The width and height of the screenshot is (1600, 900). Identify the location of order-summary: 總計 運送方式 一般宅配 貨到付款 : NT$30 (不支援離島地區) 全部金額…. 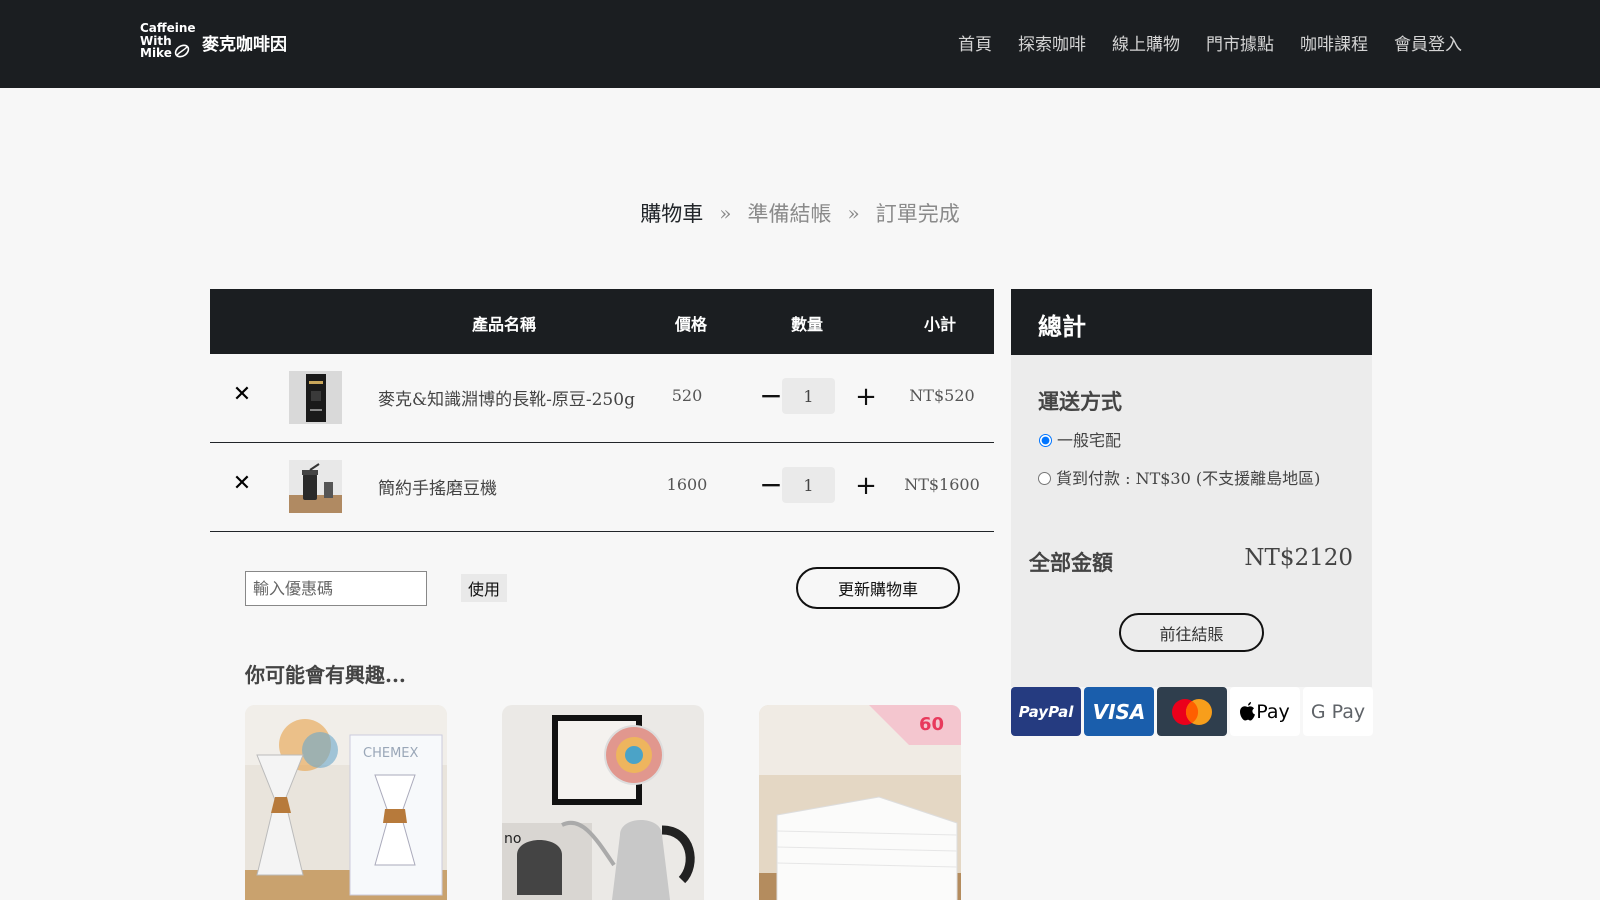
(1191, 488).